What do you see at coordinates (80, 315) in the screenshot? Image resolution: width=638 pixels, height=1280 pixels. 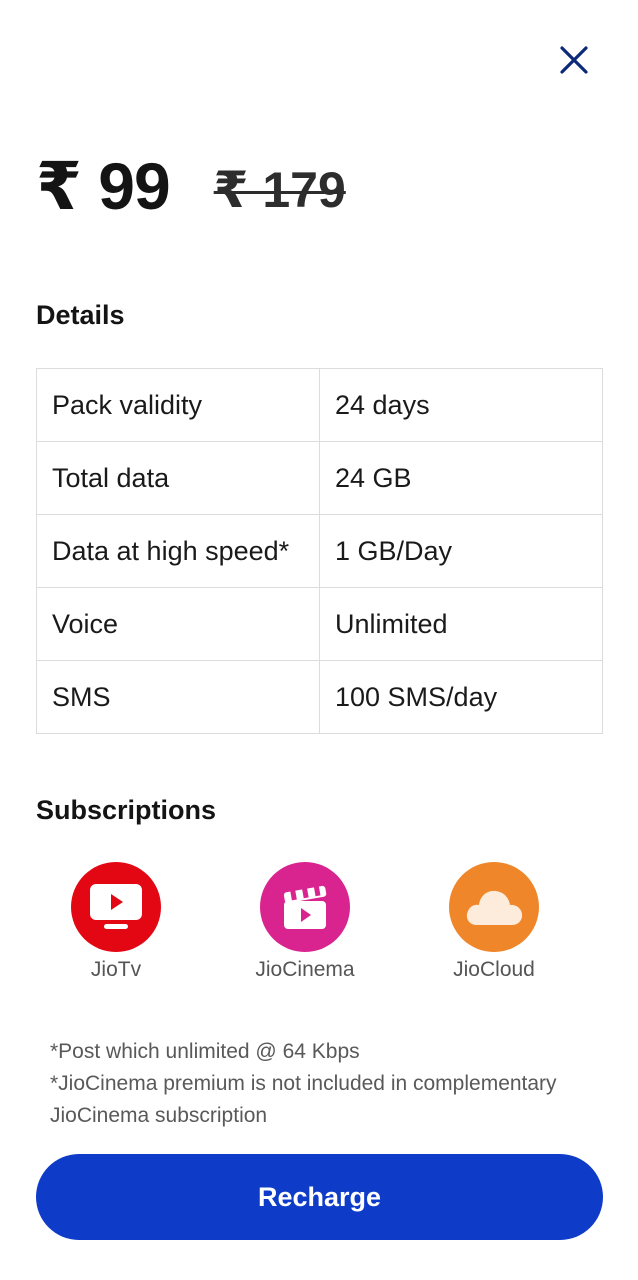 I see `details-title: Details` at bounding box center [80, 315].